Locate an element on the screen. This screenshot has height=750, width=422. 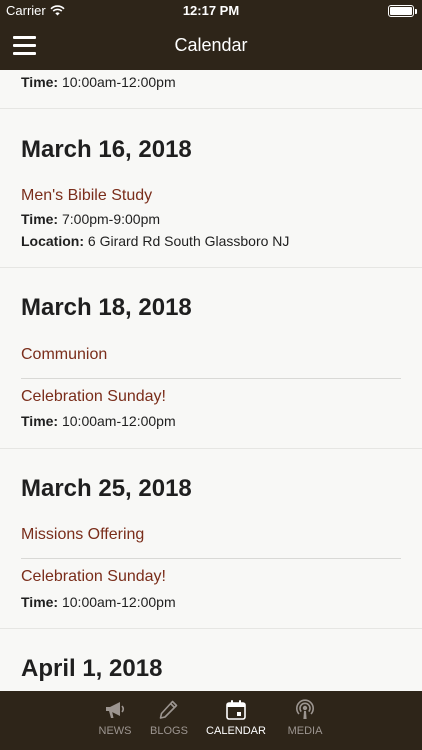
battery-icon is located at coordinates (402, 11).